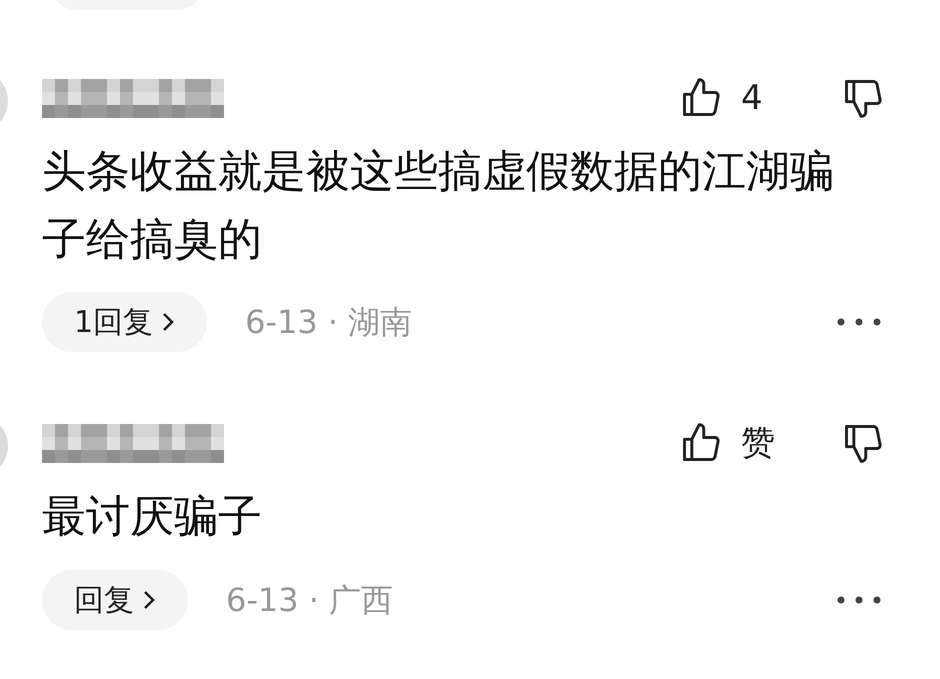 The width and height of the screenshot is (940, 679). Describe the element at coordinates (758, 443) in the screenshot. I see `like-count: 赞` at that location.